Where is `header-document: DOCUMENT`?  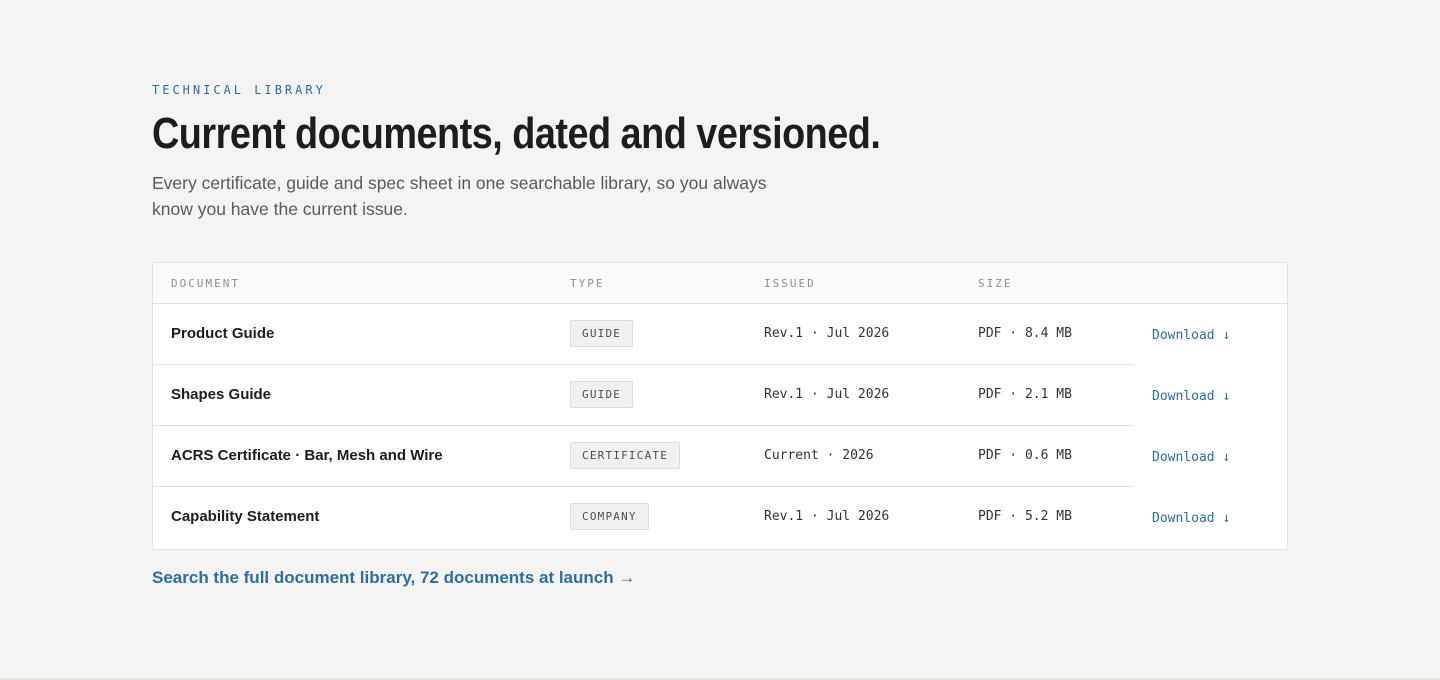 header-document: DOCUMENT is located at coordinates (205, 283).